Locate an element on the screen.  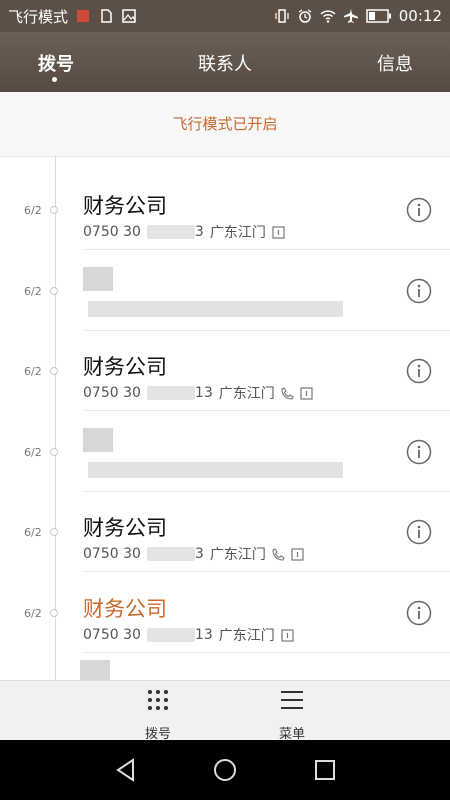
airplane-mode-banner: 飞行模式已开启 is located at coordinates (225, 124).